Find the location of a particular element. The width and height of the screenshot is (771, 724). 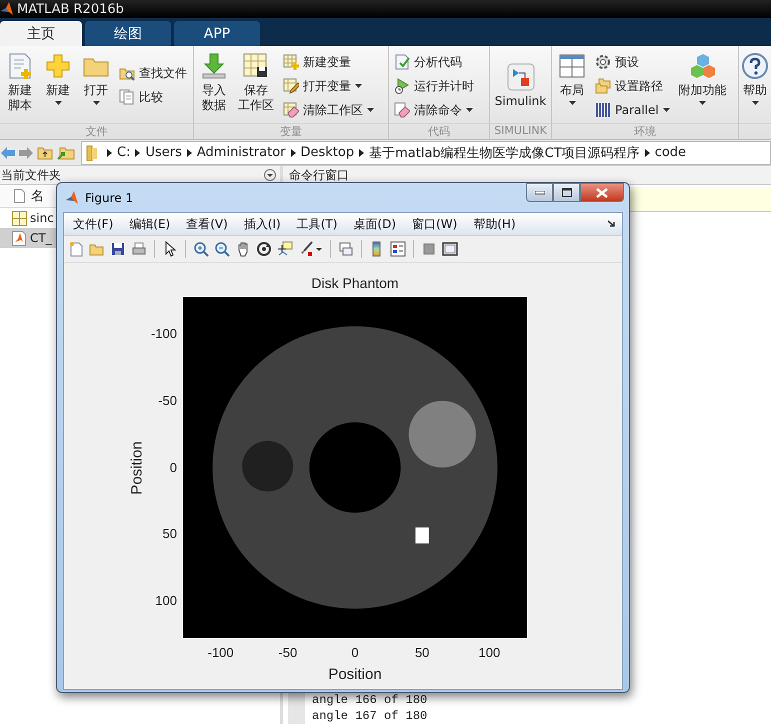

plot-tools-icon is located at coordinates (450, 249).